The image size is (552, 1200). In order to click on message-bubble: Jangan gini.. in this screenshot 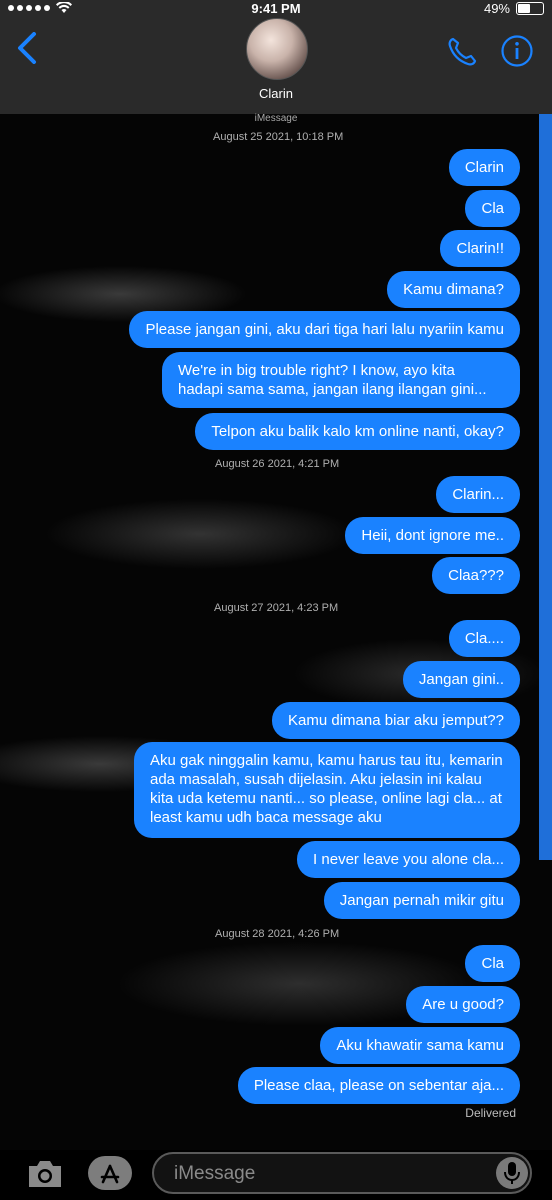, I will do `click(461, 679)`.